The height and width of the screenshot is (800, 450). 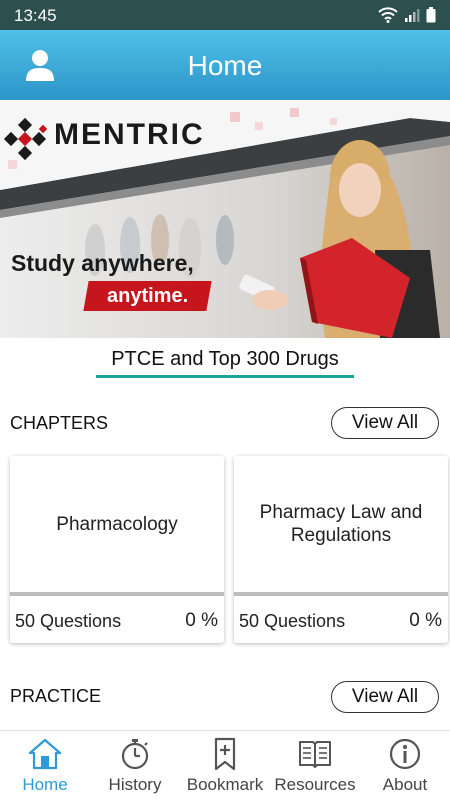 What do you see at coordinates (315, 754) in the screenshot?
I see `book-icon` at bounding box center [315, 754].